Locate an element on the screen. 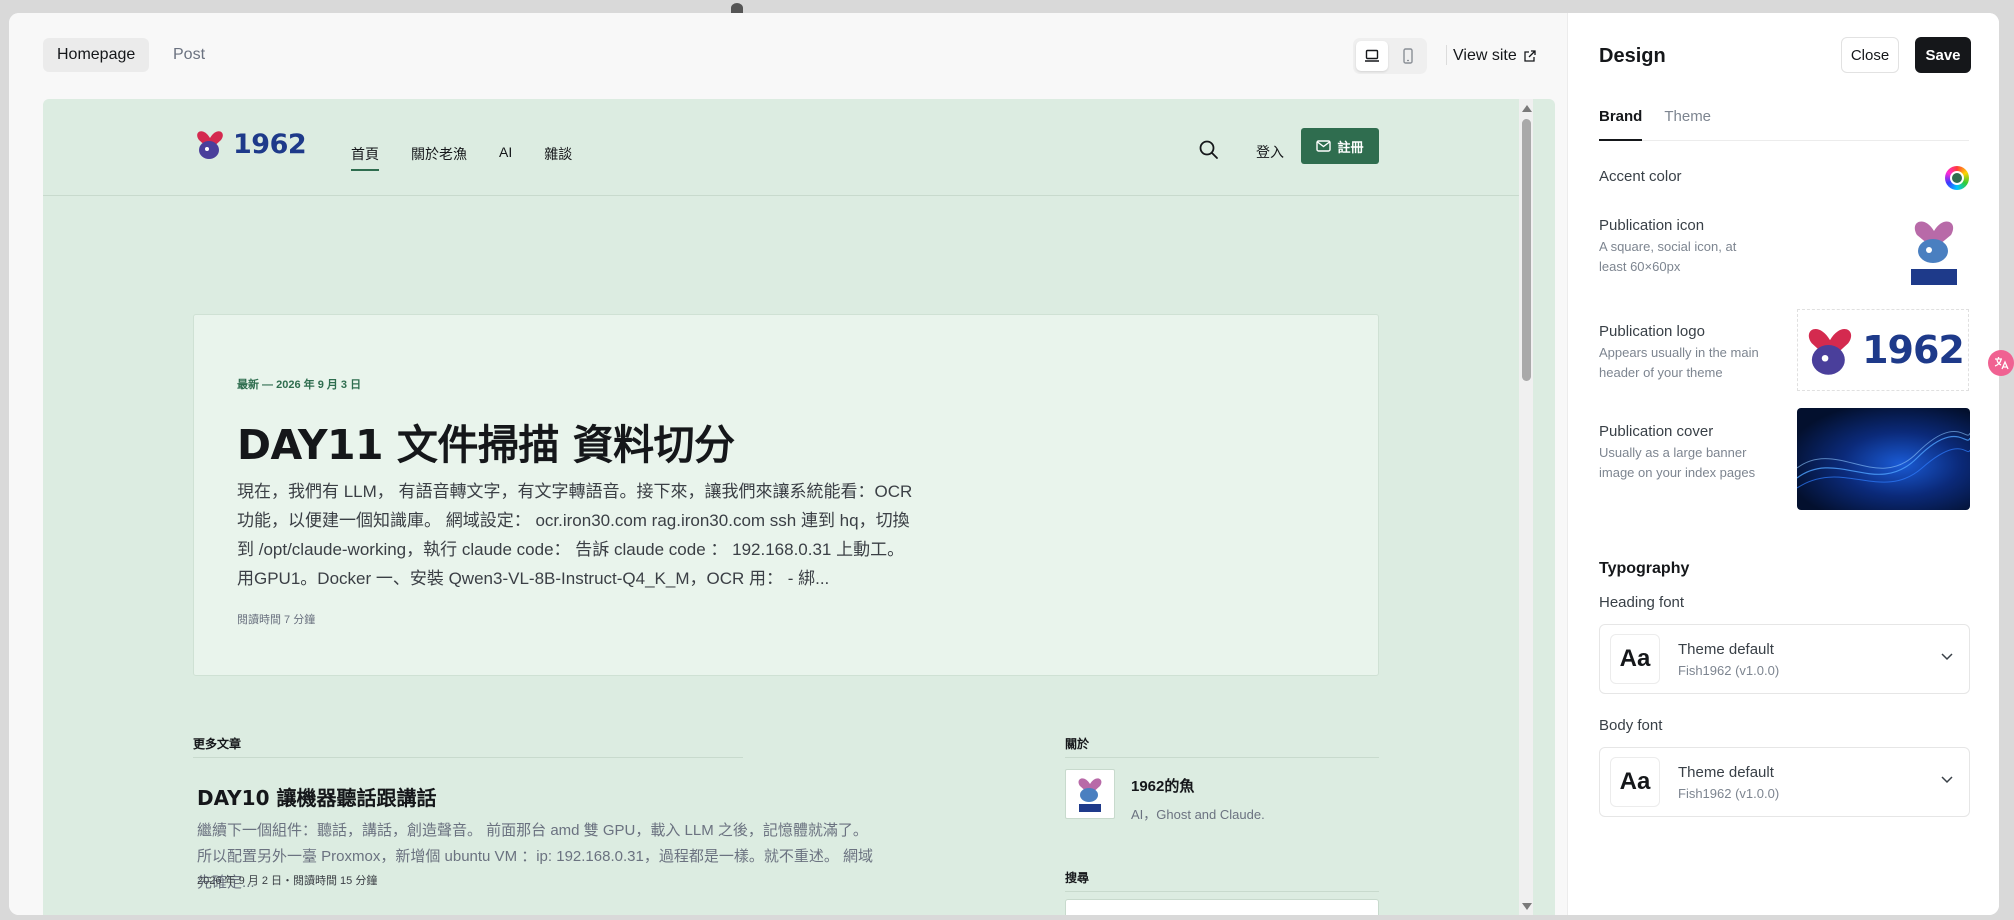  accent-color-label: Accent color is located at coordinates (1640, 176).